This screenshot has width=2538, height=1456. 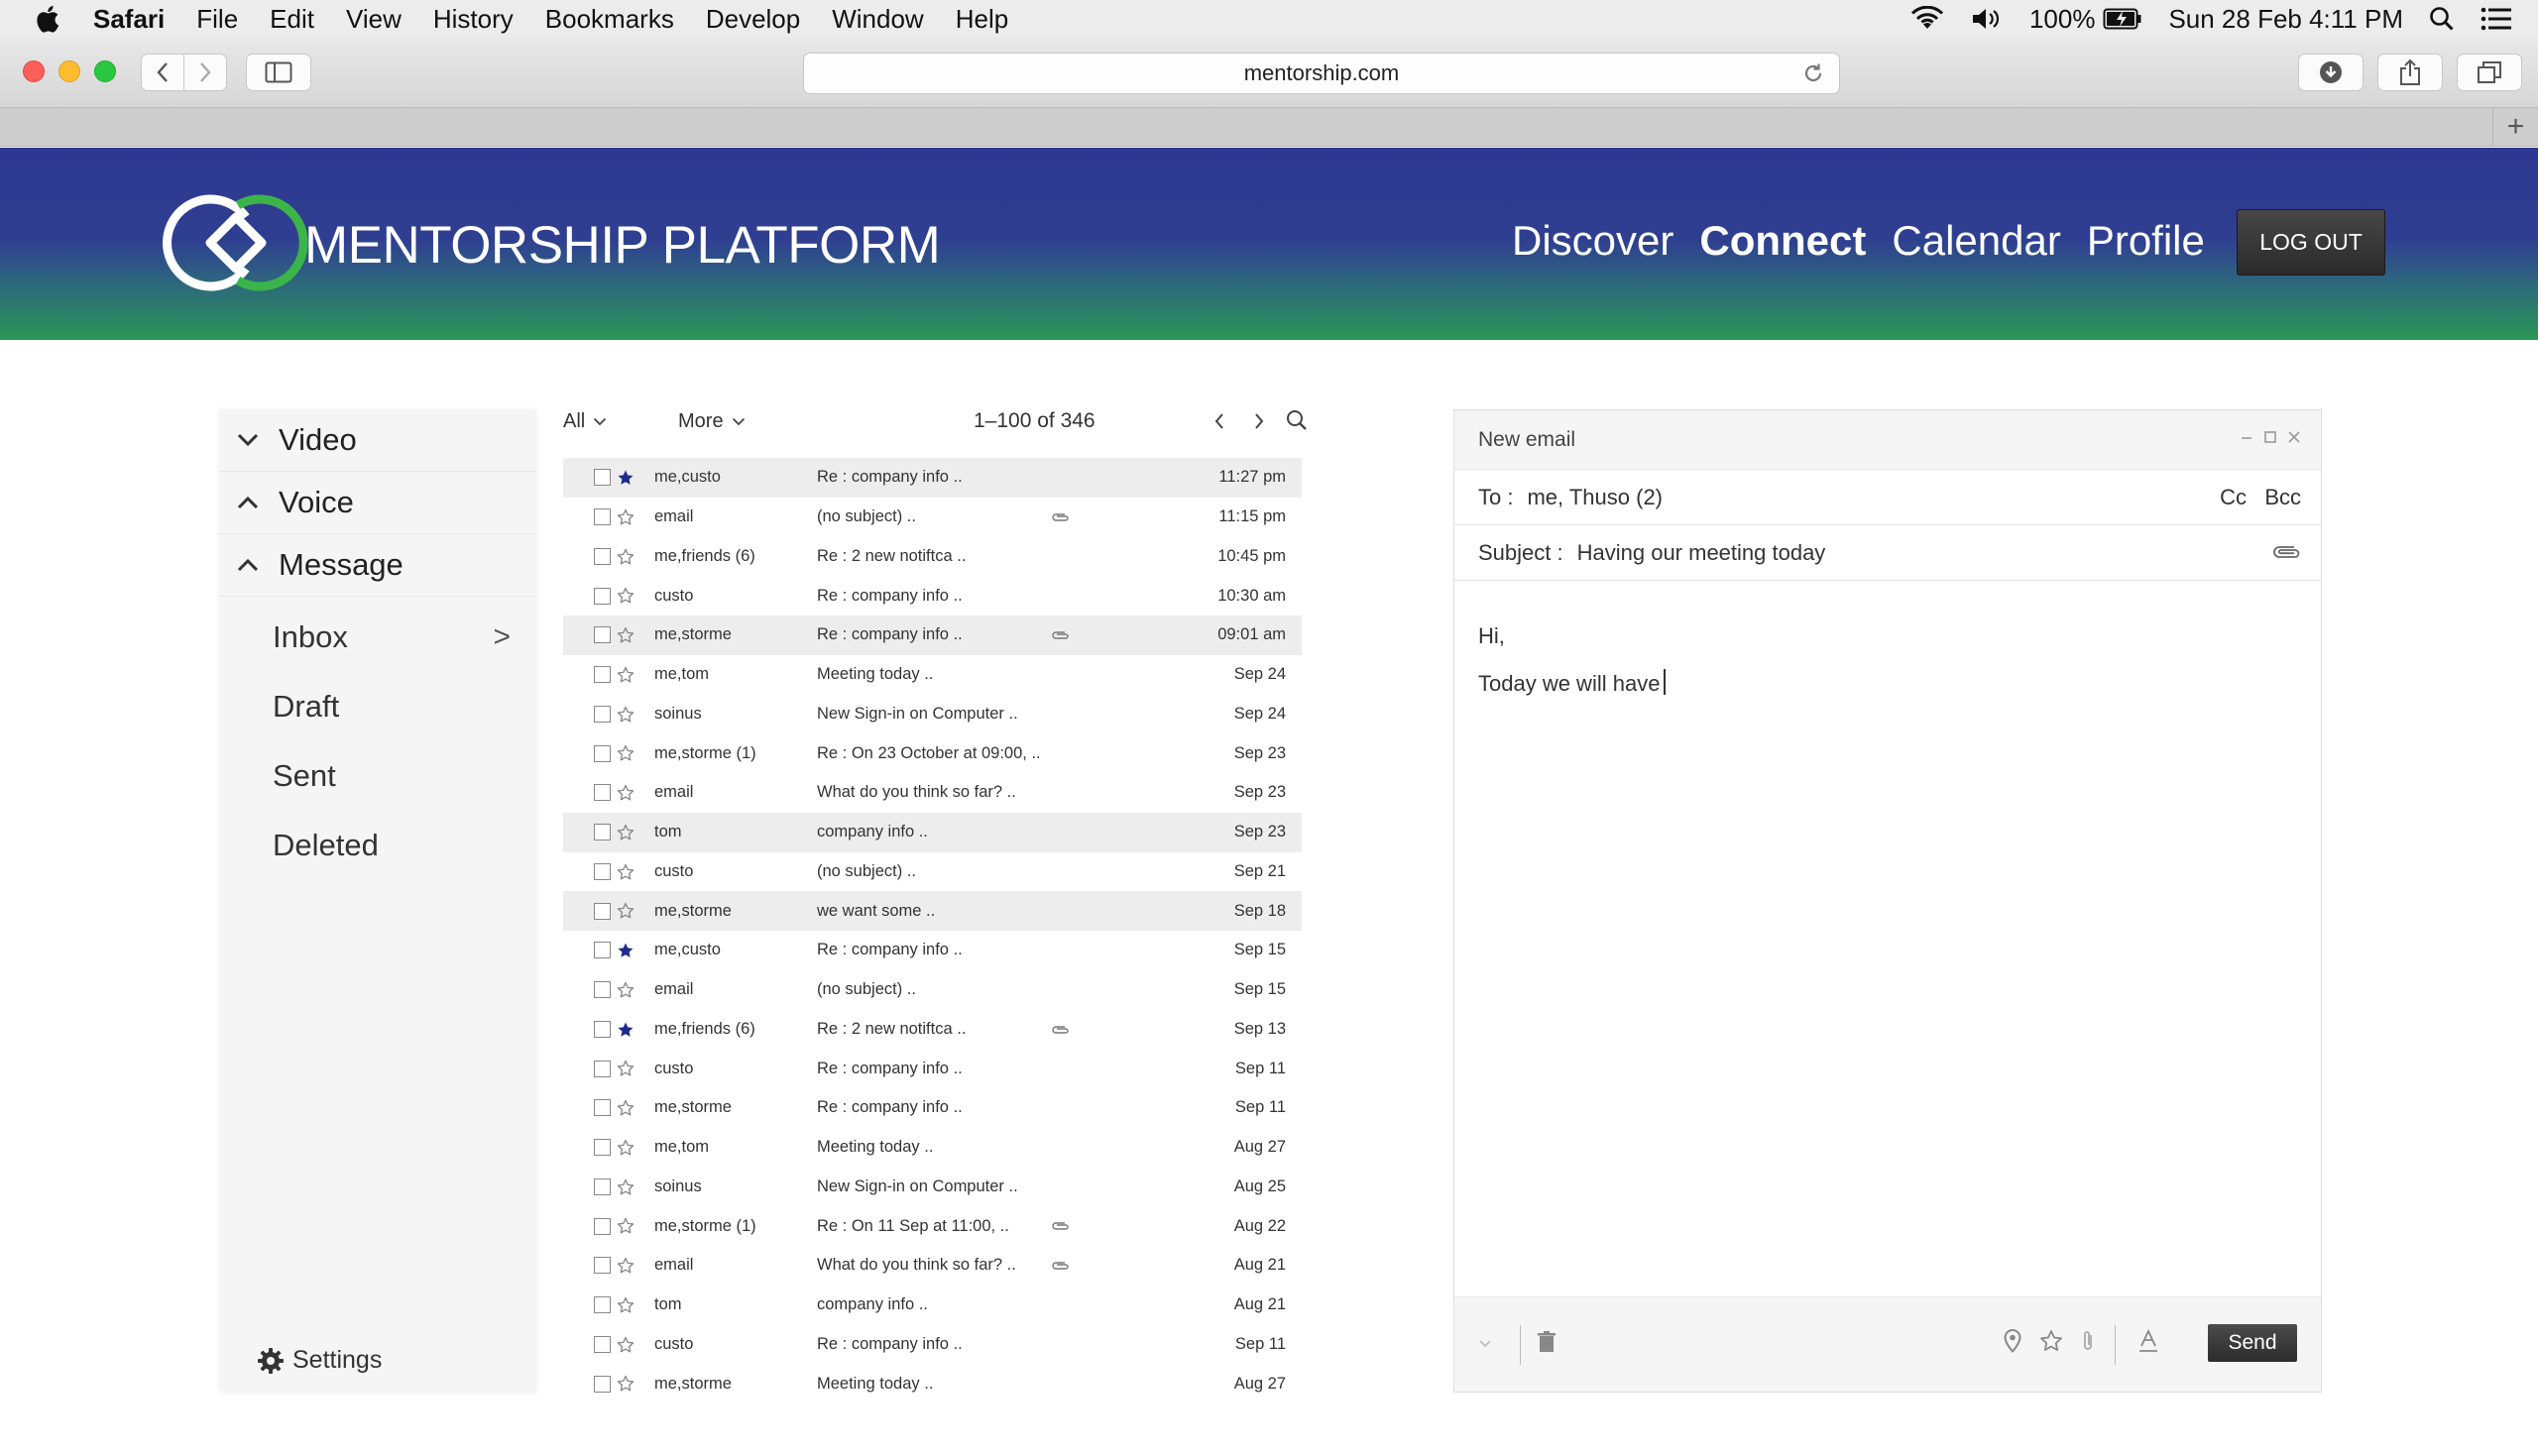 I want to click on brand-name: MENTORSHIP PLATFORM, so click(x=622, y=245).